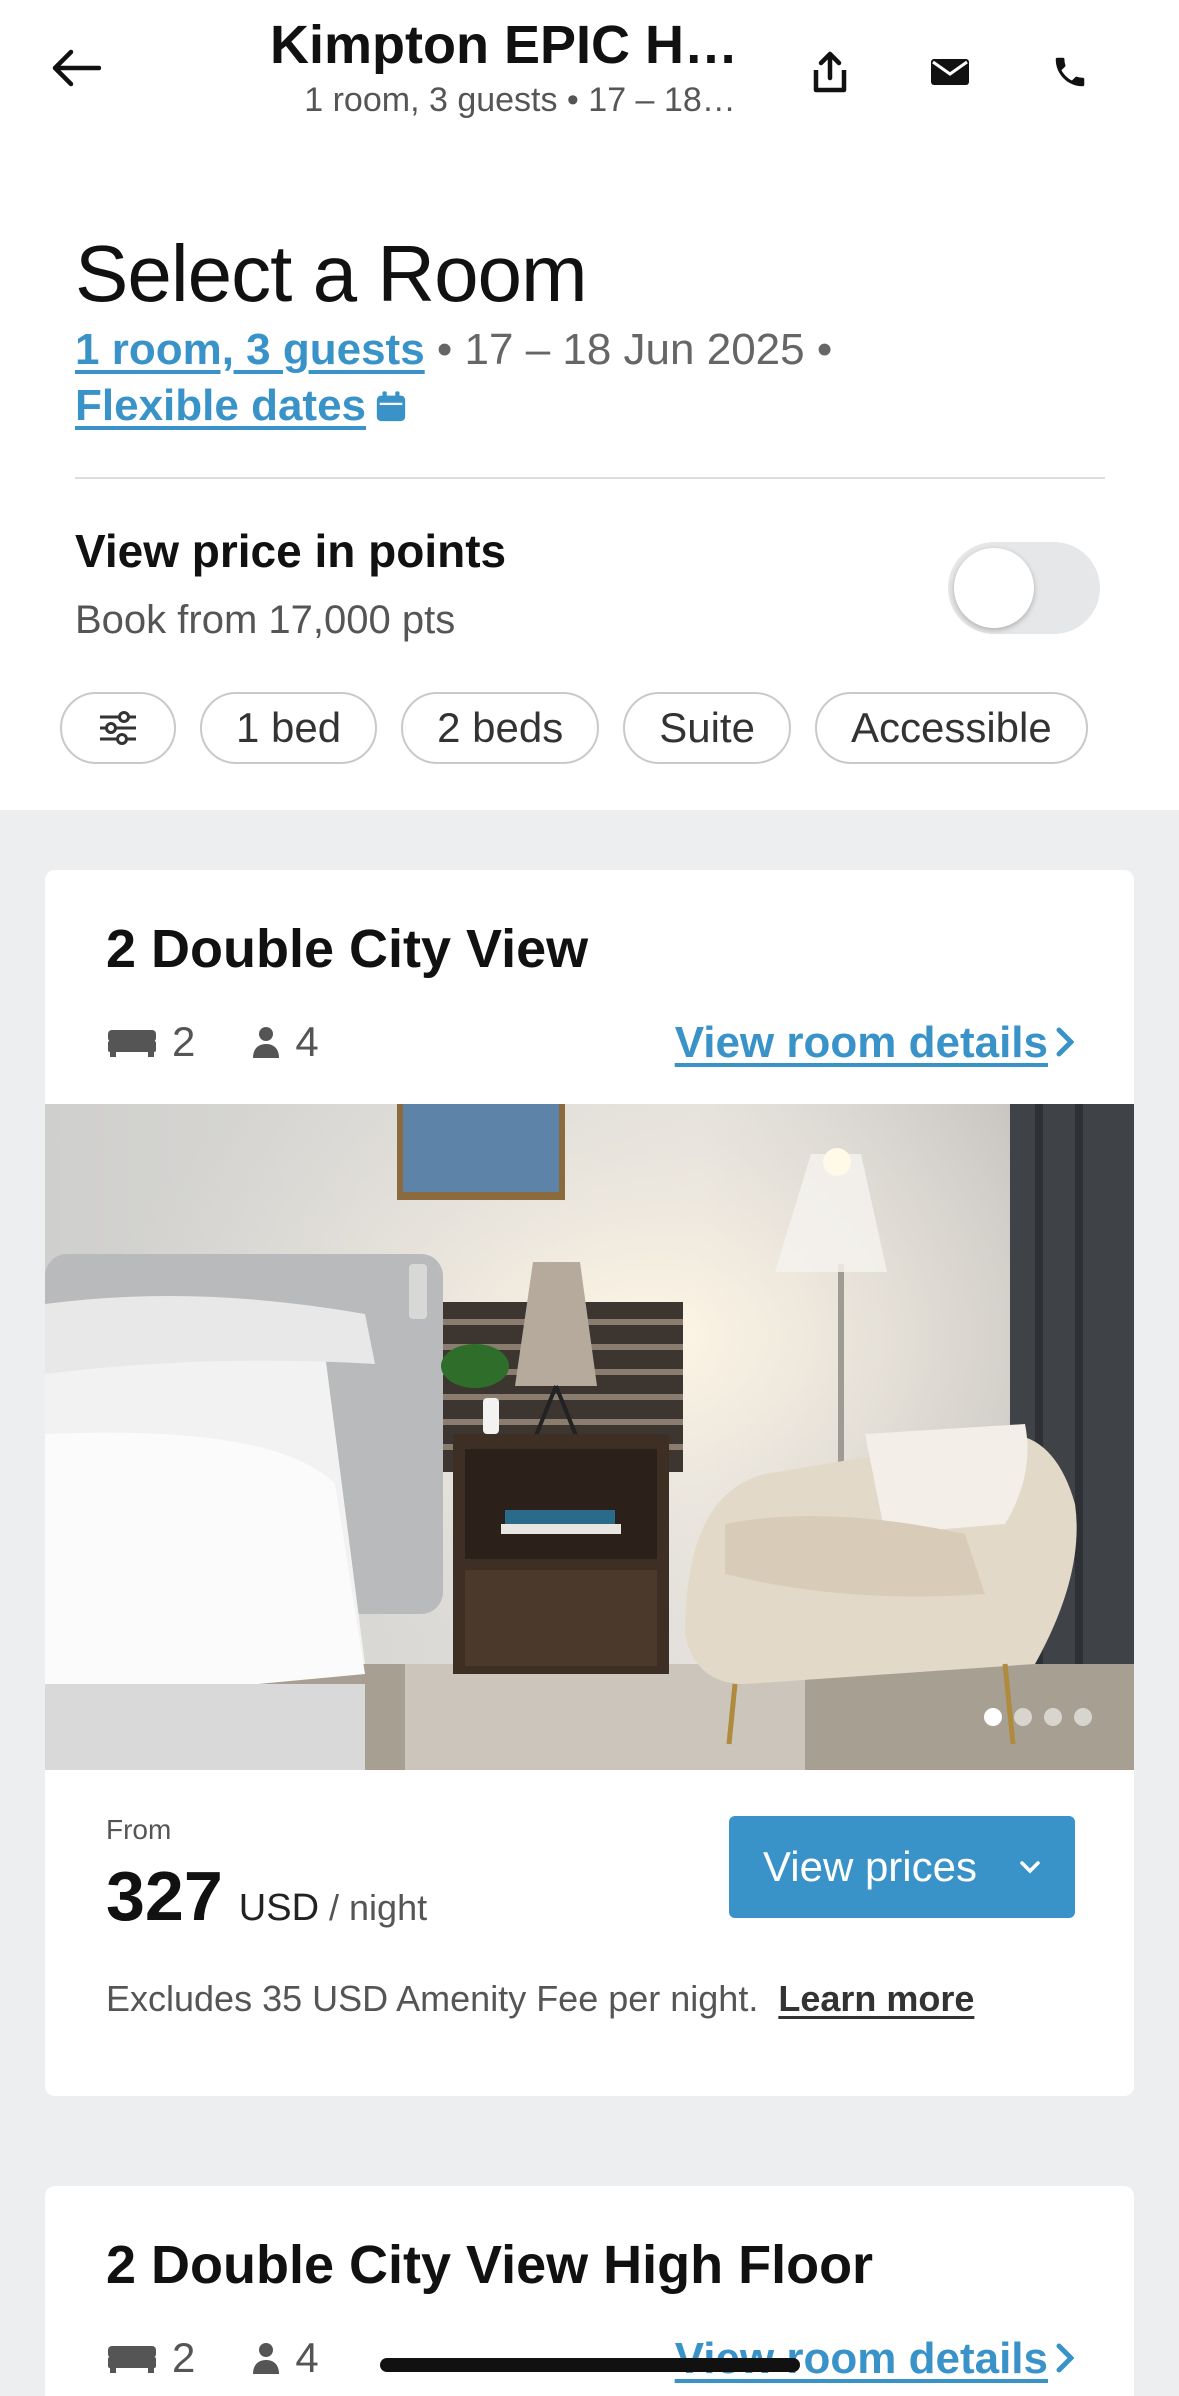 The height and width of the screenshot is (2396, 1179). What do you see at coordinates (951, 728) in the screenshot?
I see `filter-chip-accessible: Accessible` at bounding box center [951, 728].